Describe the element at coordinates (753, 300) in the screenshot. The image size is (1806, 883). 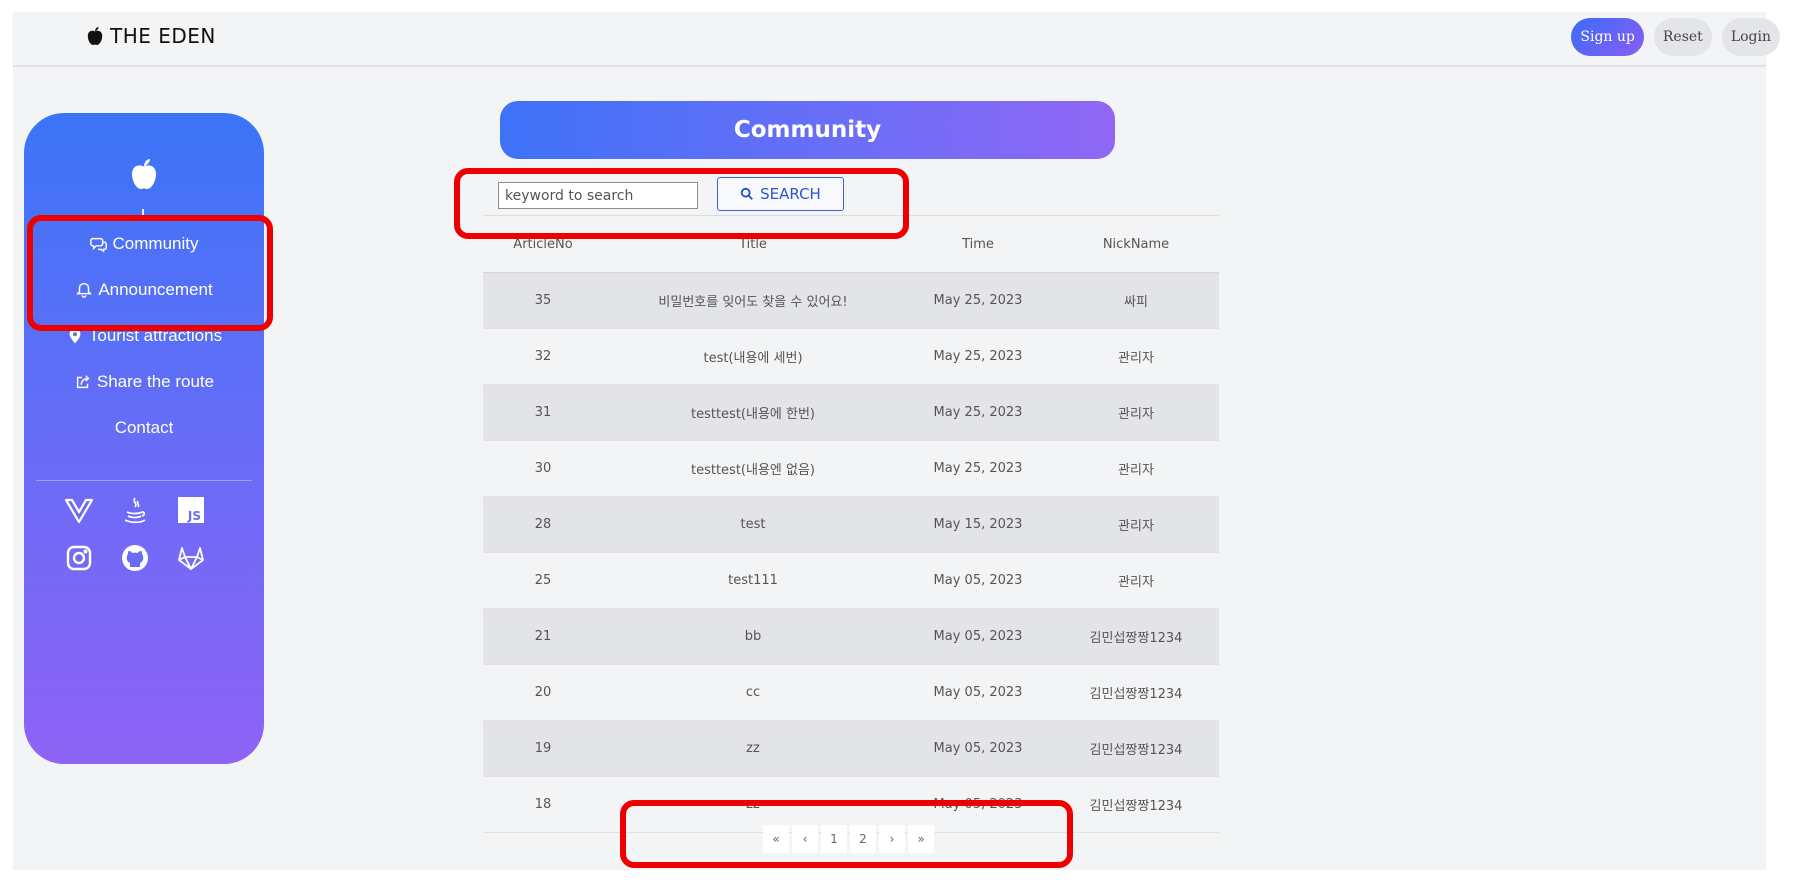
I see `article-title: 비밀번호를 잊어도 찾을 수 있어요!` at that location.